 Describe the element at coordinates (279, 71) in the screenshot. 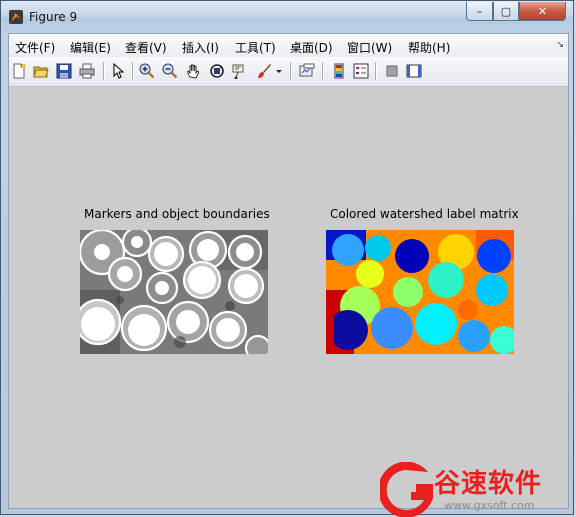

I see `brush-dropdown-icon` at that location.